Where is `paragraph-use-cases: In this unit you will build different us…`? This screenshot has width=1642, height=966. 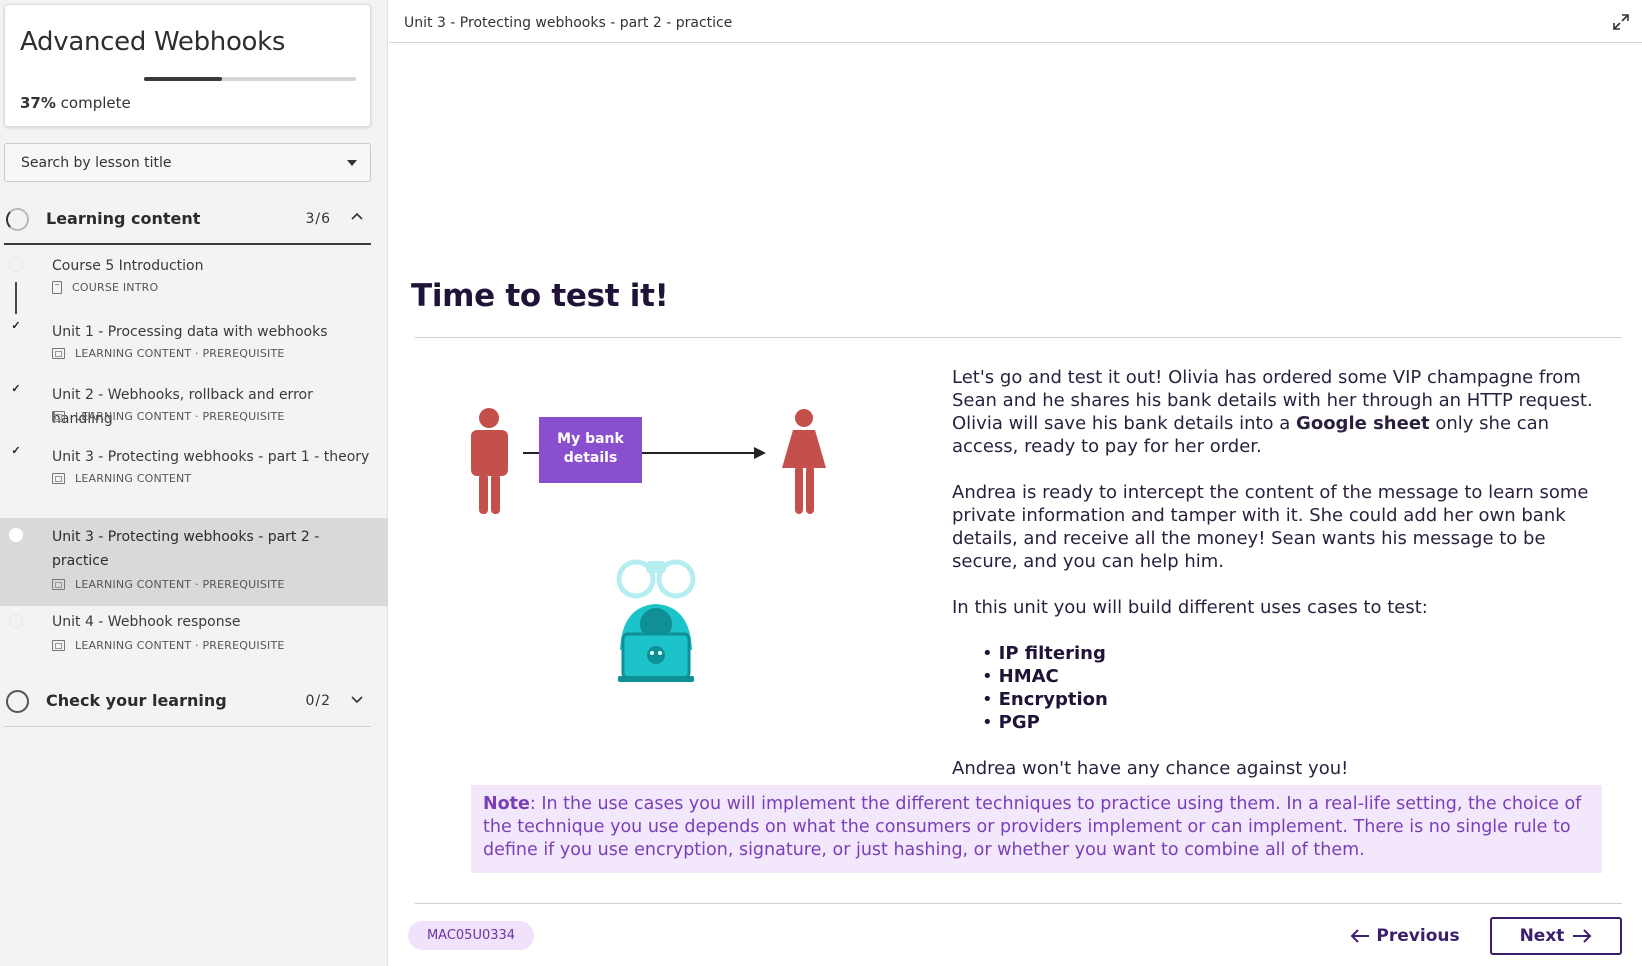
paragraph-use-cases: In this unit you will build different us… is located at coordinates (1190, 607).